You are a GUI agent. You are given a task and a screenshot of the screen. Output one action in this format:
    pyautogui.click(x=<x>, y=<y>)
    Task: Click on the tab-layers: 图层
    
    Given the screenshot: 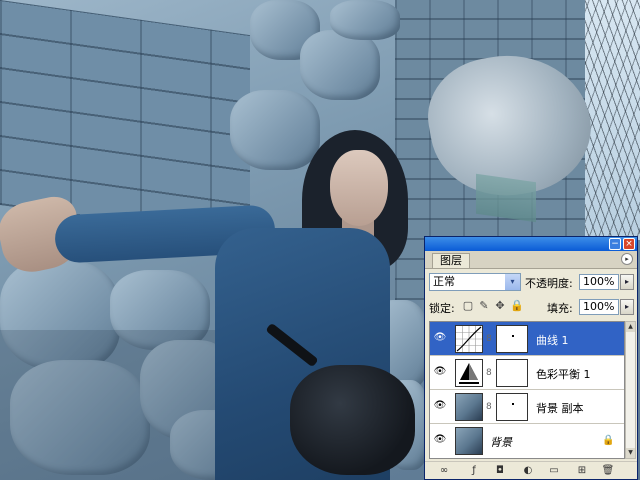 What is the action you would take?
    pyautogui.click(x=451, y=260)
    